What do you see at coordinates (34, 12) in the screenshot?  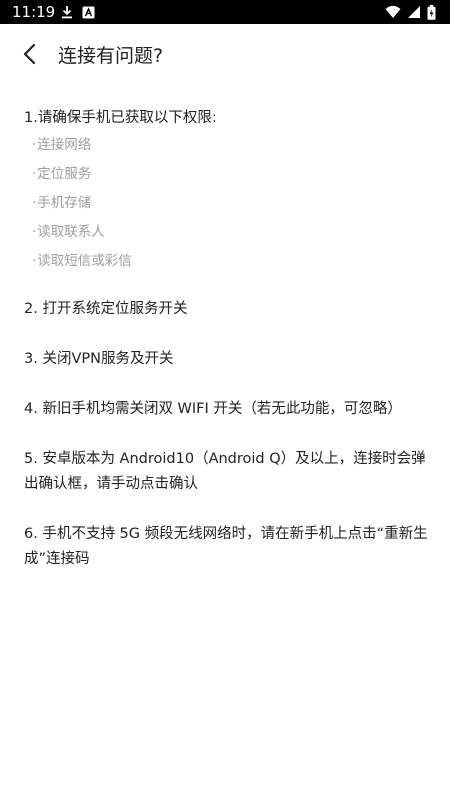 I see `status-time: 11:19` at bounding box center [34, 12].